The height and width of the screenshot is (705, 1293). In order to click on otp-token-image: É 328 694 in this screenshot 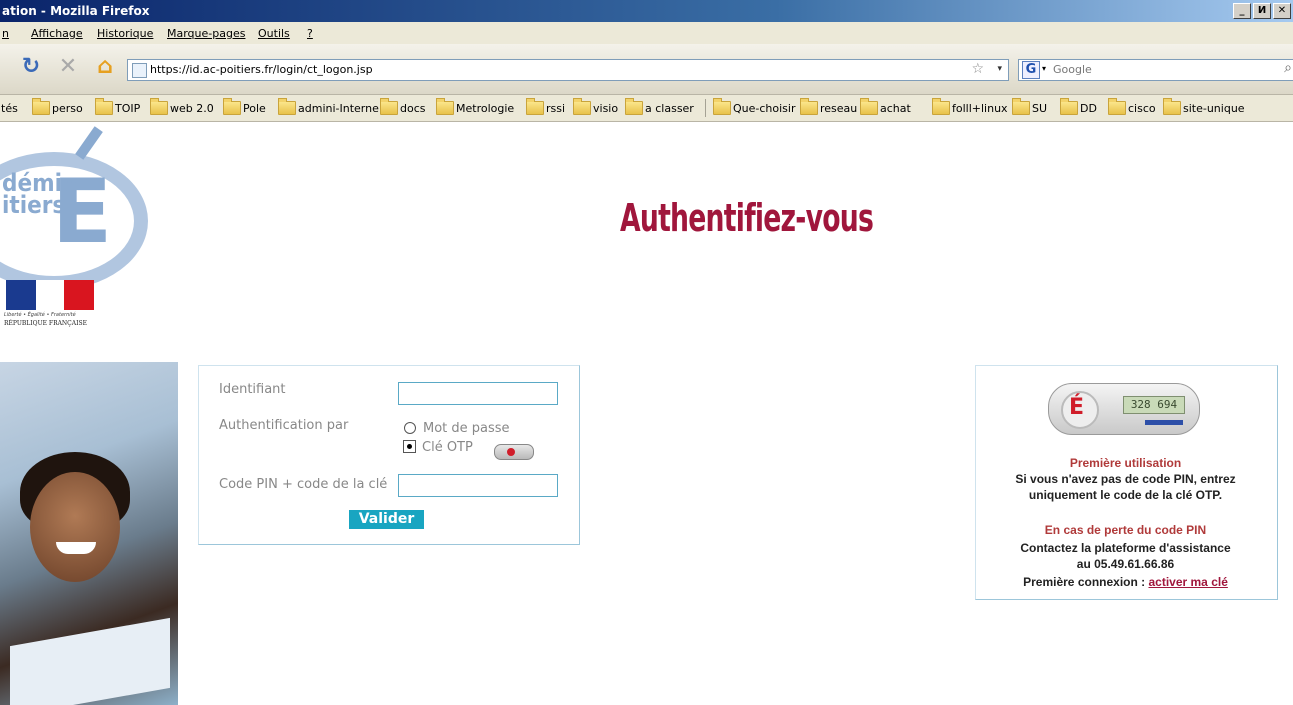, I will do `click(1124, 409)`.